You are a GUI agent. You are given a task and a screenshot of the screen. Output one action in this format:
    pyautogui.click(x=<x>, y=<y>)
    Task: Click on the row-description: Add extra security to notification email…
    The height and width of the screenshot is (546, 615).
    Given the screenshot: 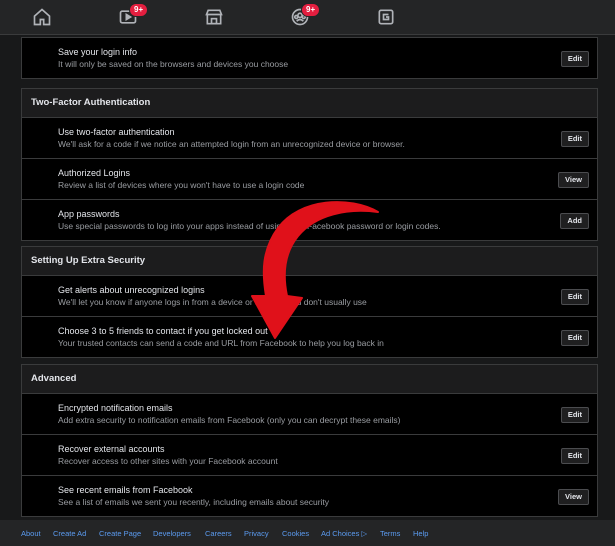 What is the action you would take?
    pyautogui.click(x=229, y=420)
    